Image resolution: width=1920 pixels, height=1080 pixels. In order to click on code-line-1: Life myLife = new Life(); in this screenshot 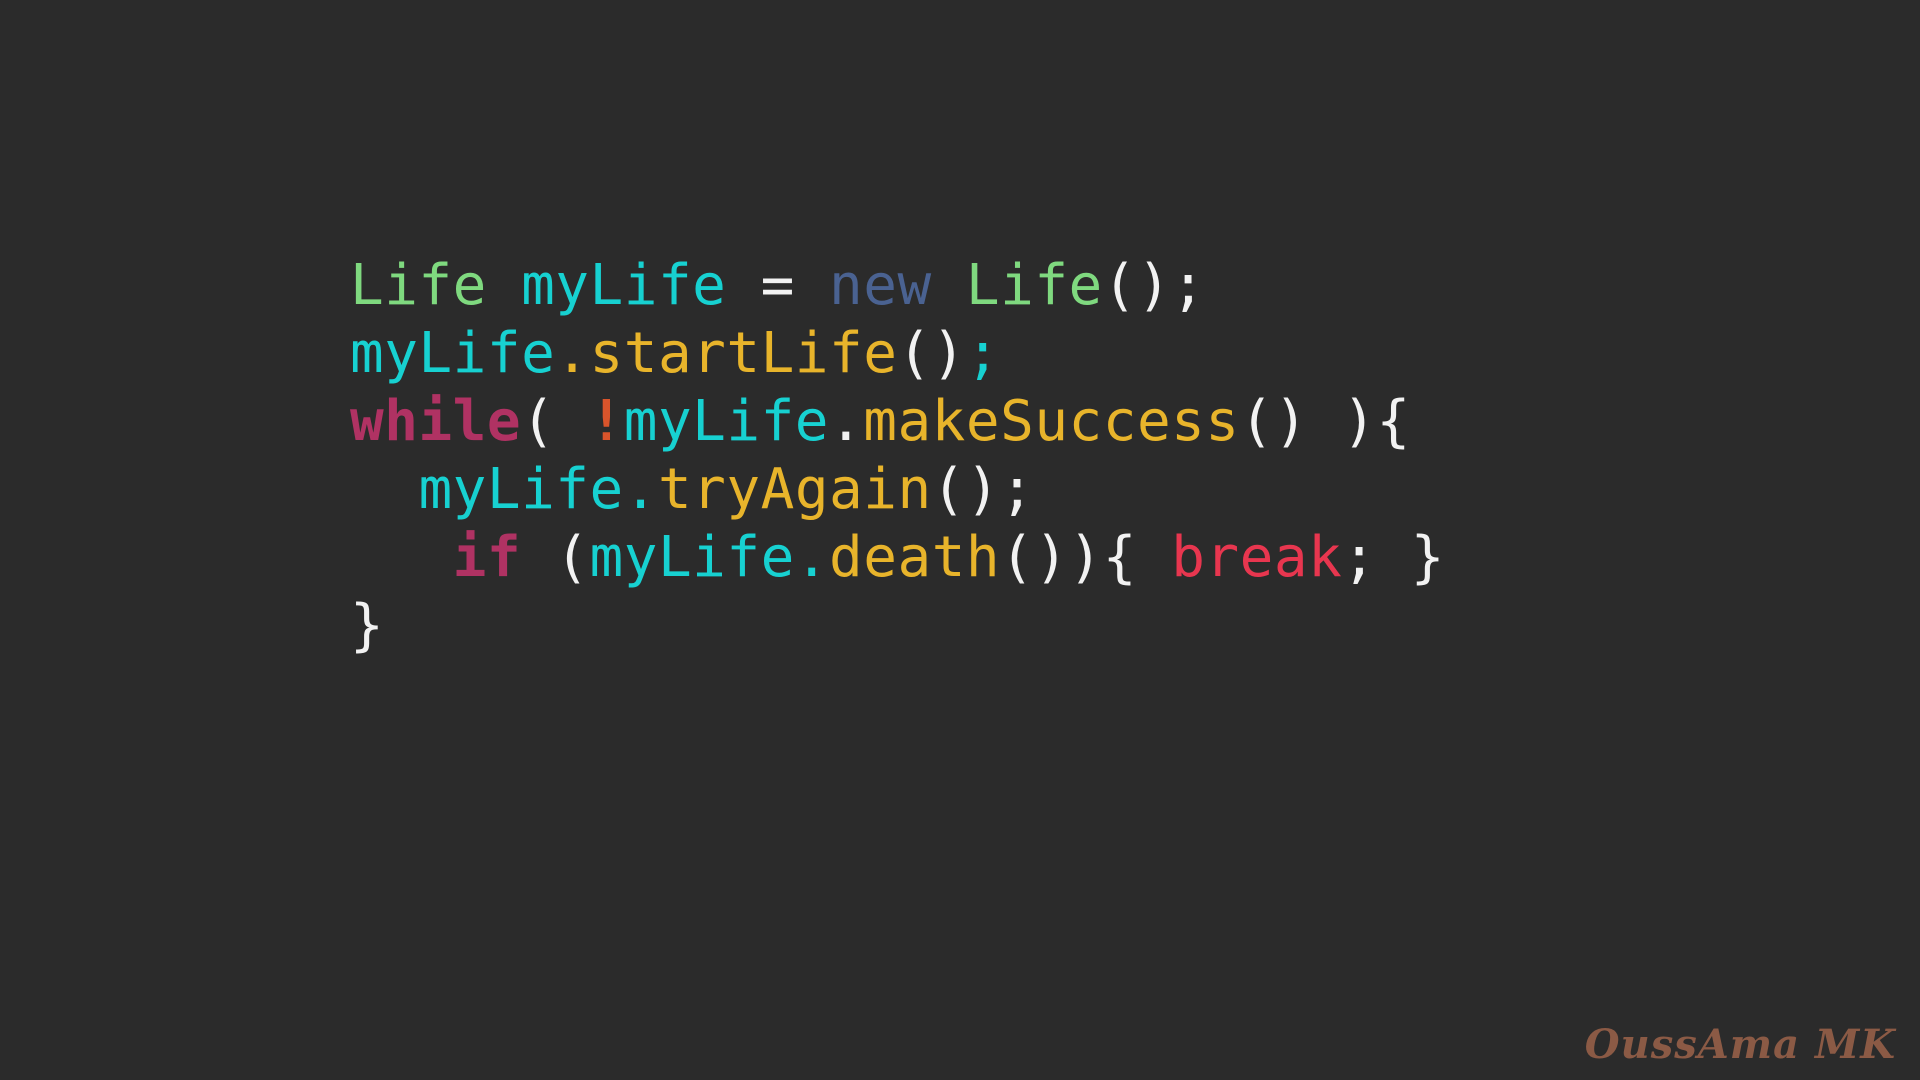, I will do `click(1050, 286)`.